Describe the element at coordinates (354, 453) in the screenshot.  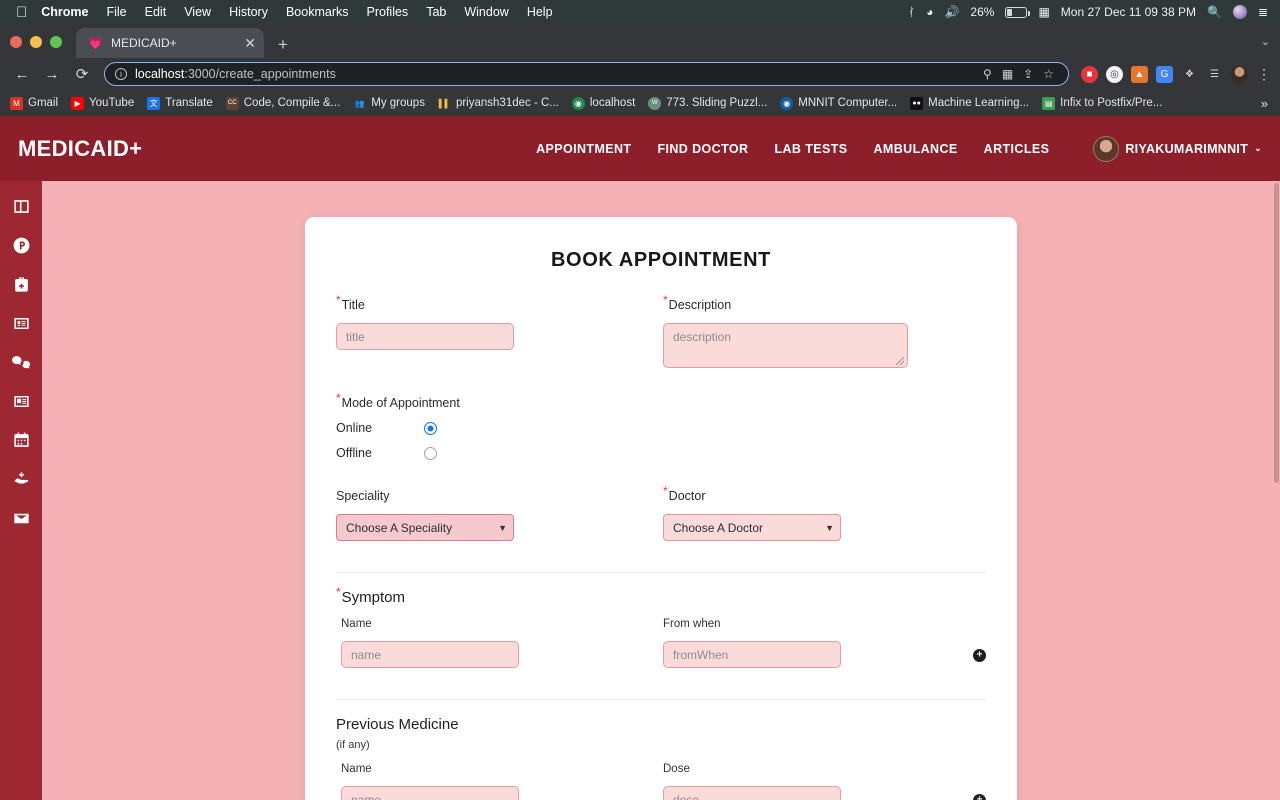
I see `offline-label: Offline` at that location.